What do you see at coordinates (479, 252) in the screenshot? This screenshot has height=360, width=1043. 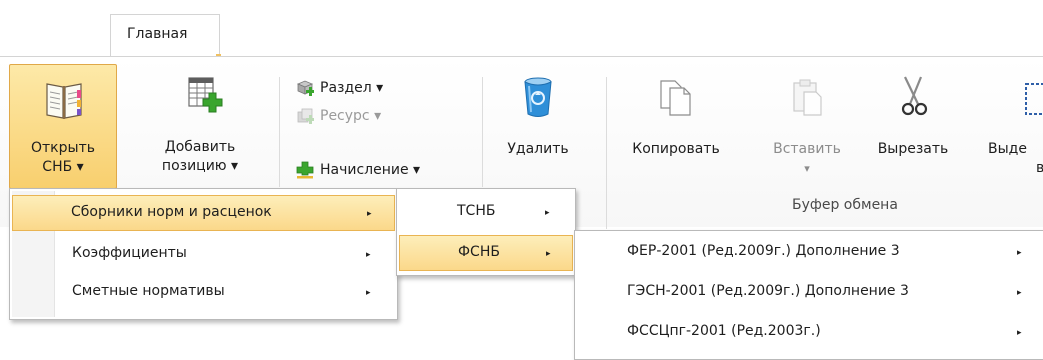 I see `menu-item-label: ФСНБ` at bounding box center [479, 252].